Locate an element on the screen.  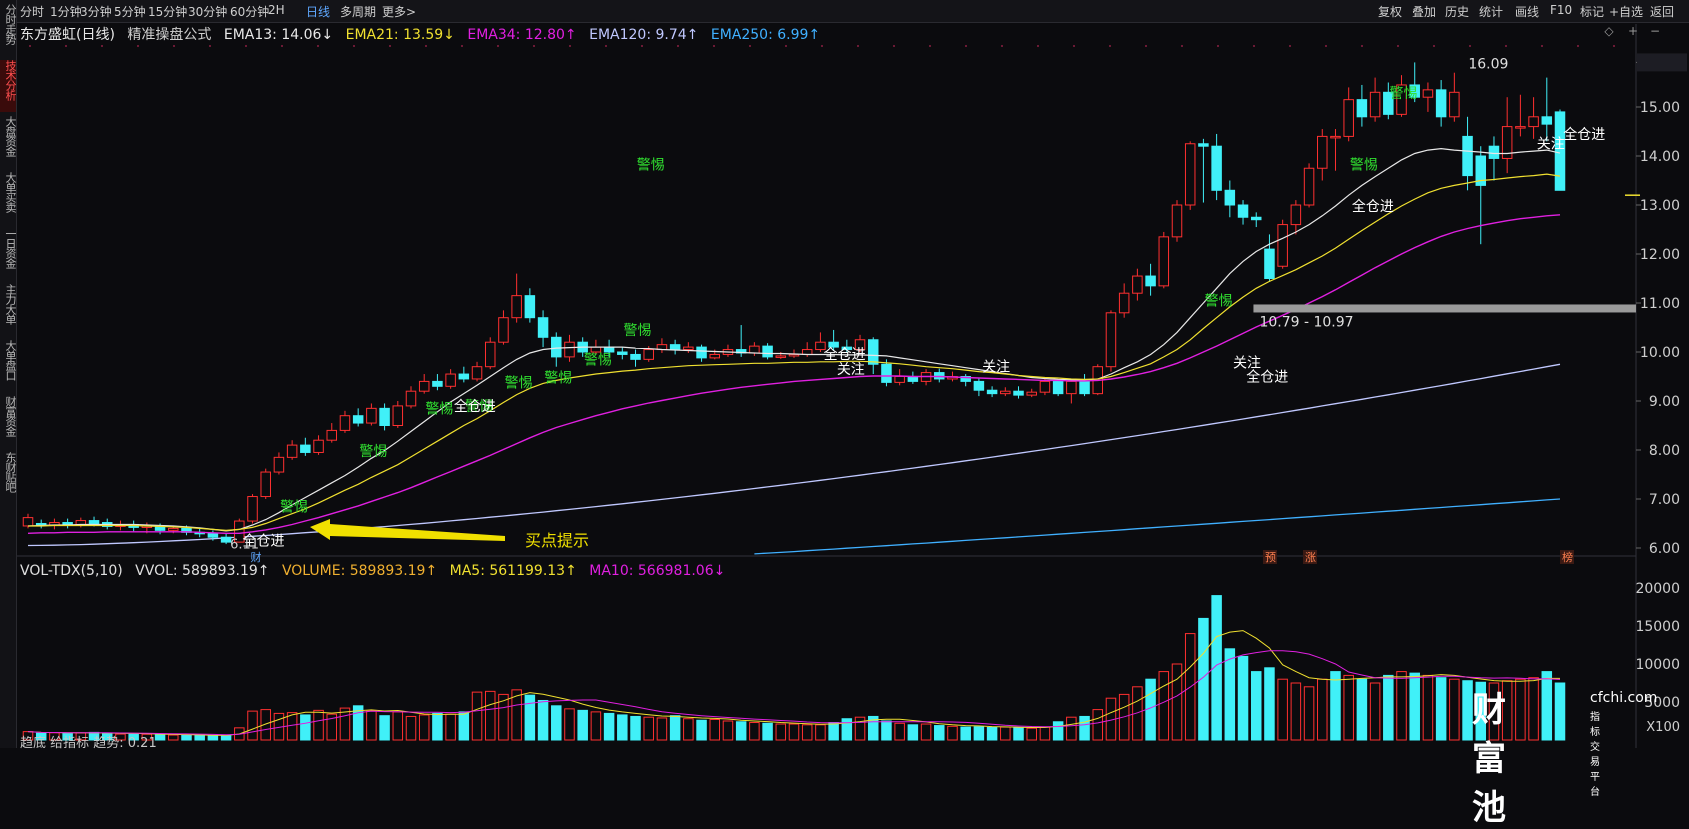
toolbar-button-6: 标记 is located at coordinates (1592, 11).